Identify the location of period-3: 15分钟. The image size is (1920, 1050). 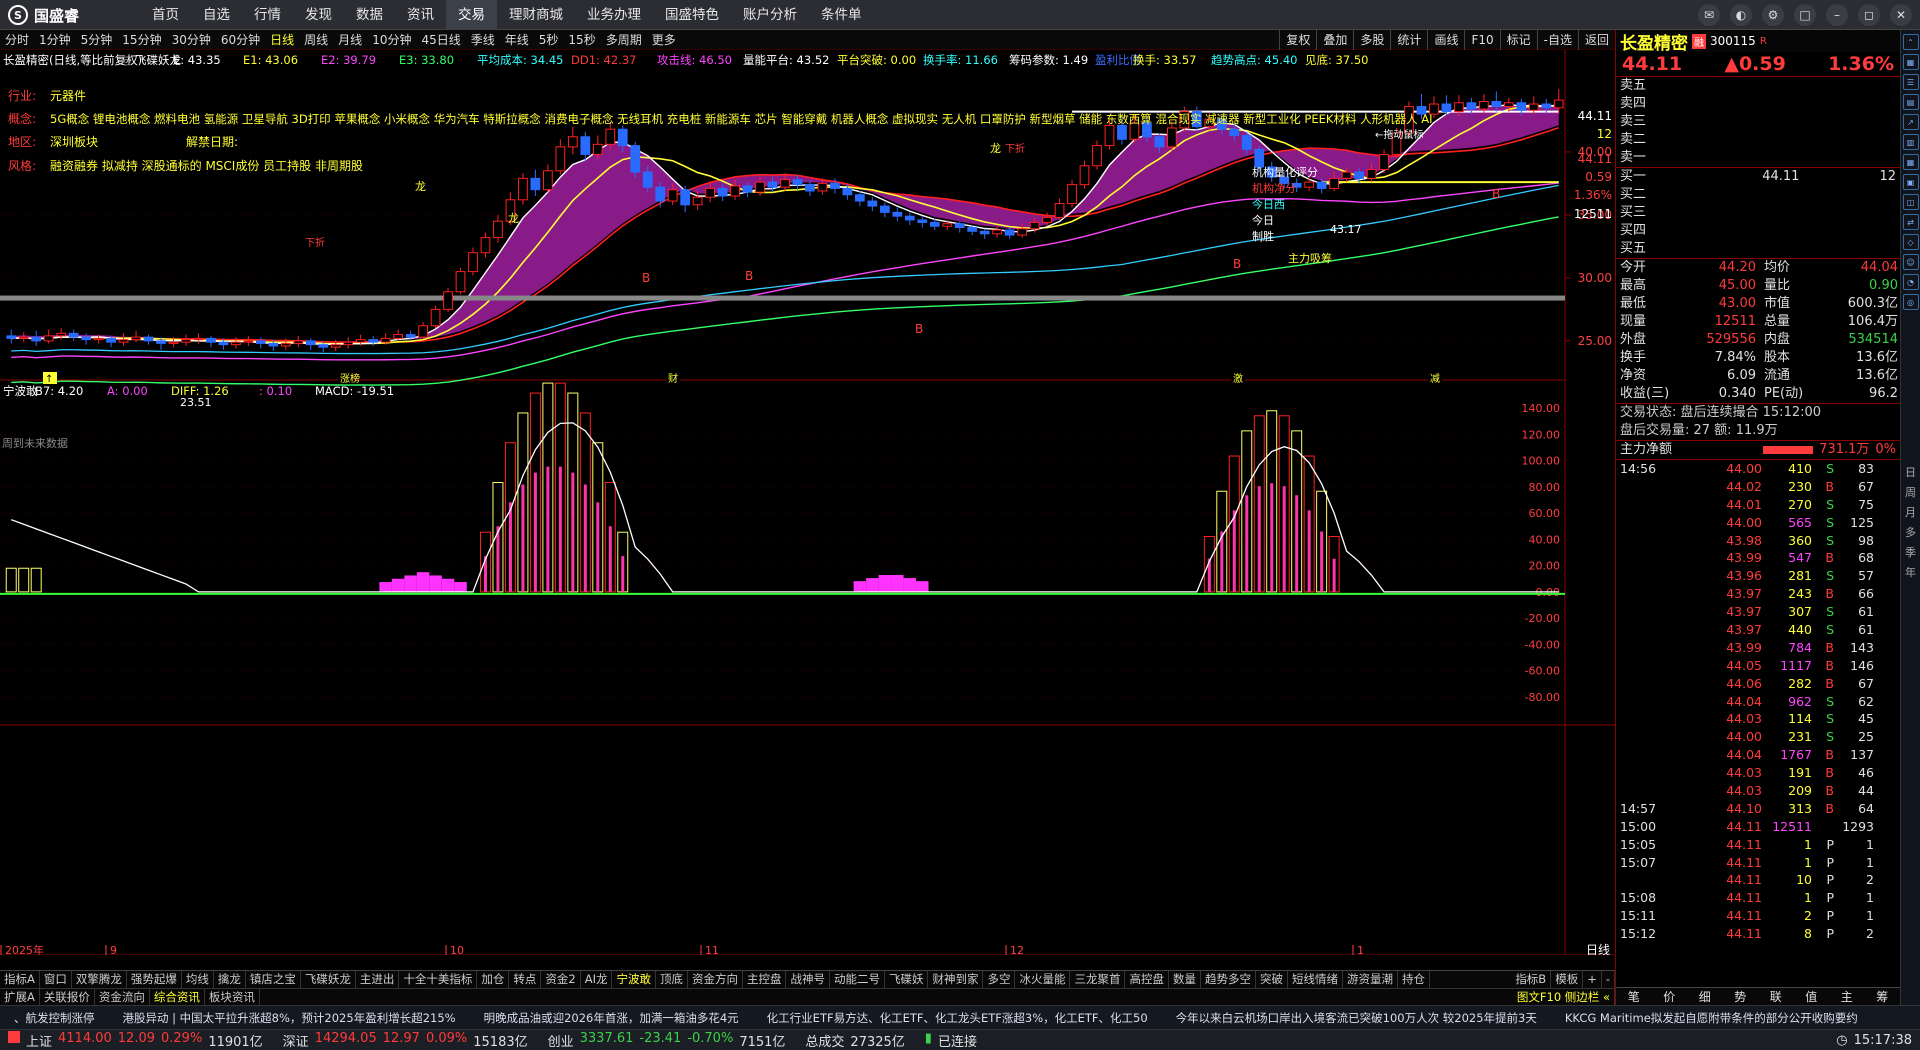
(141, 40).